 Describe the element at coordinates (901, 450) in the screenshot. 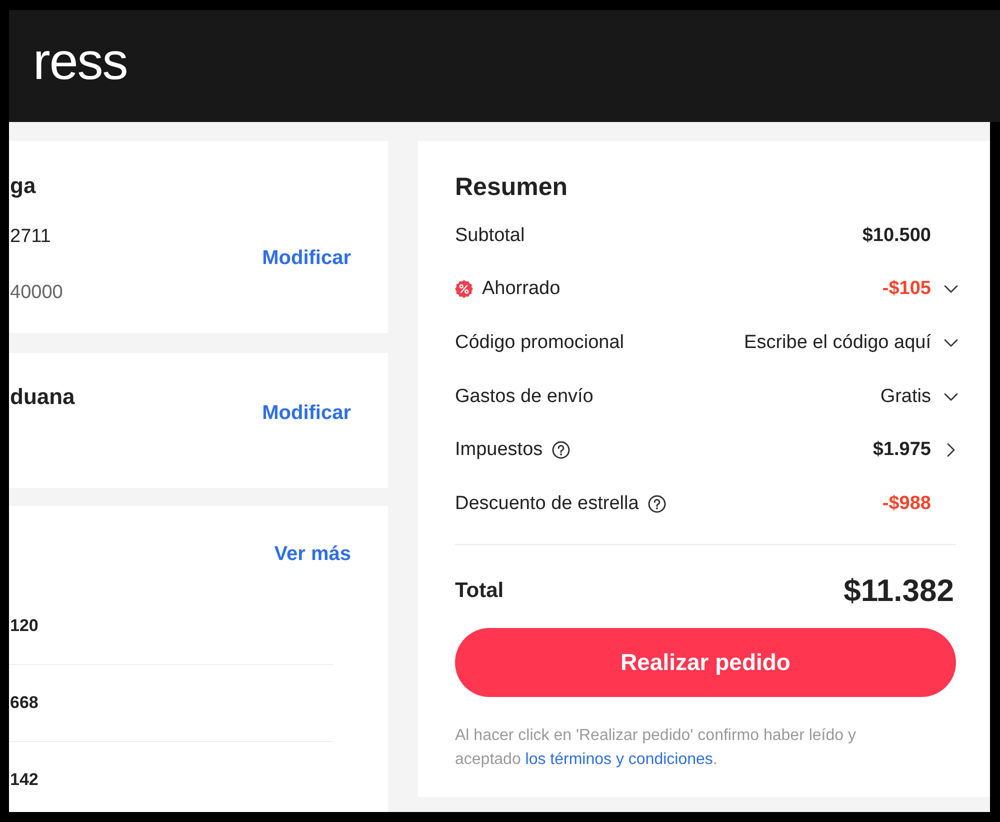

I see `summary-amount: $1.975` at that location.